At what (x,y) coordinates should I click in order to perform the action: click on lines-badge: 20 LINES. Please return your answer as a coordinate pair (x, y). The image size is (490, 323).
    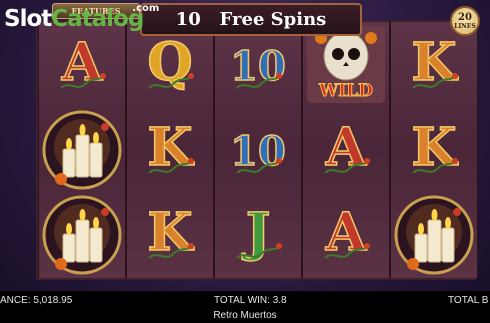
    Looking at the image, I should click on (465, 21).